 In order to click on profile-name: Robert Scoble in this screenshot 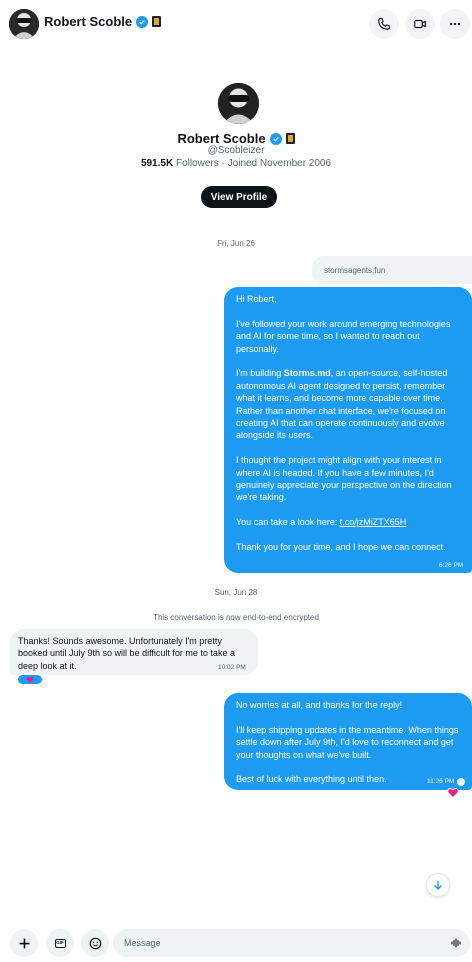, I will do `click(236, 138)`.